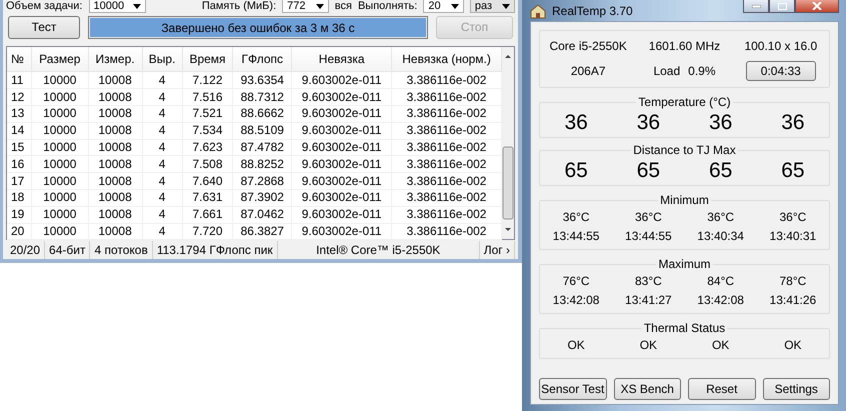  I want to click on group-title: Minimum, so click(684, 200).